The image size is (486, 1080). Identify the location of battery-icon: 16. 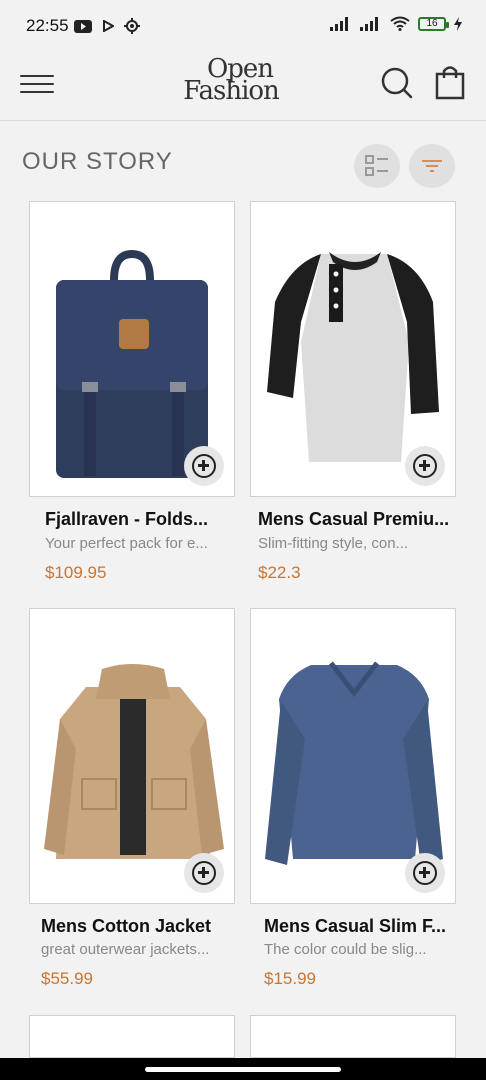
(433, 23).